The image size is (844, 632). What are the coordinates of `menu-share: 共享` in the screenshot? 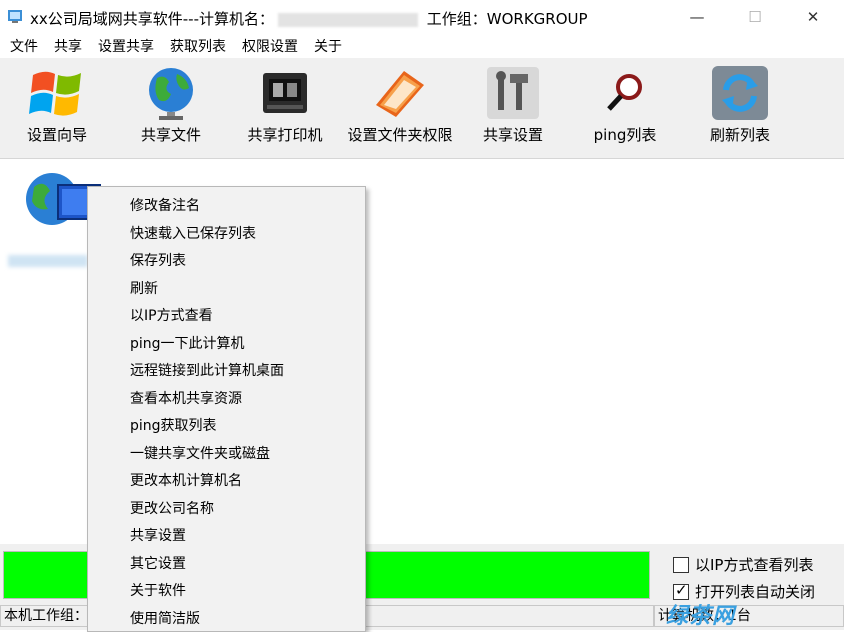 It's located at (66, 46).